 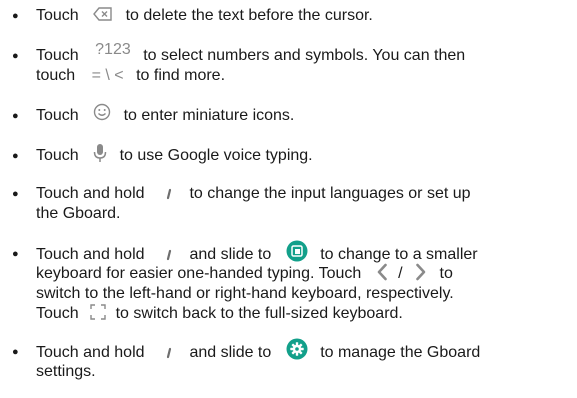 I want to click on microphone-icon, so click(x=100, y=153).